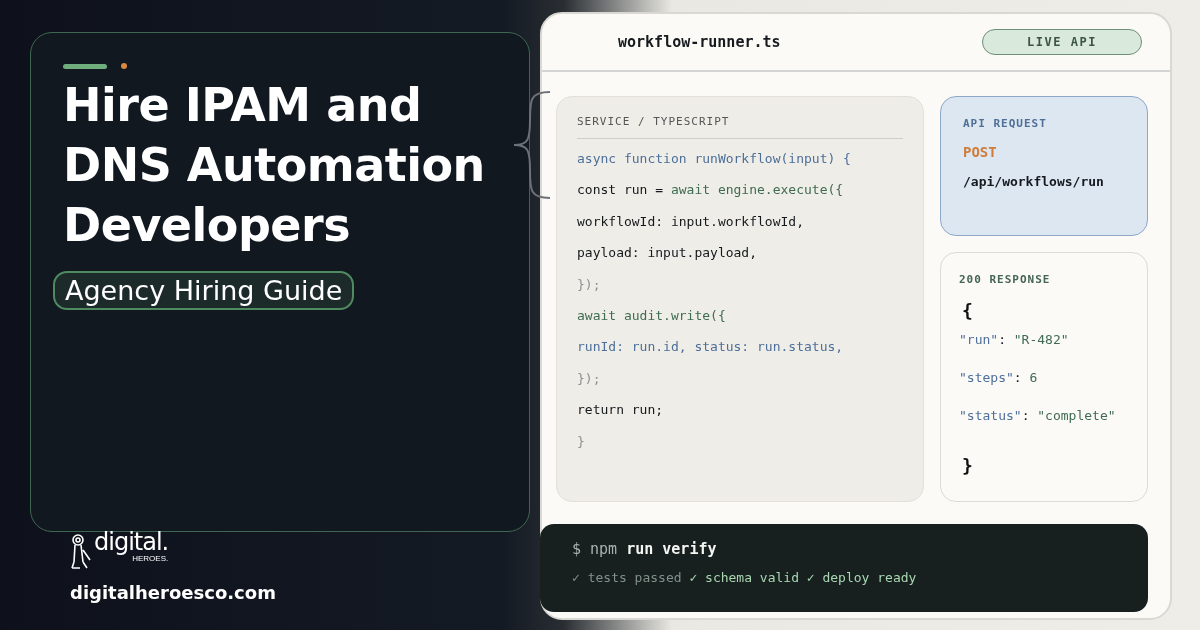 The image size is (1200, 630). I want to click on code-line: workflowId: input.workflowId,, so click(691, 221).